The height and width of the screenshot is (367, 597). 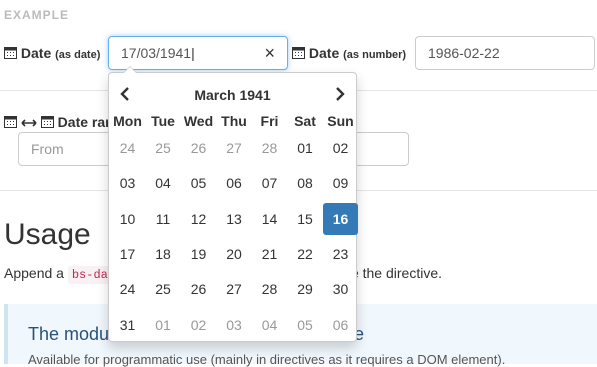 I want to click on usage-heading: Usage, so click(x=47, y=234).